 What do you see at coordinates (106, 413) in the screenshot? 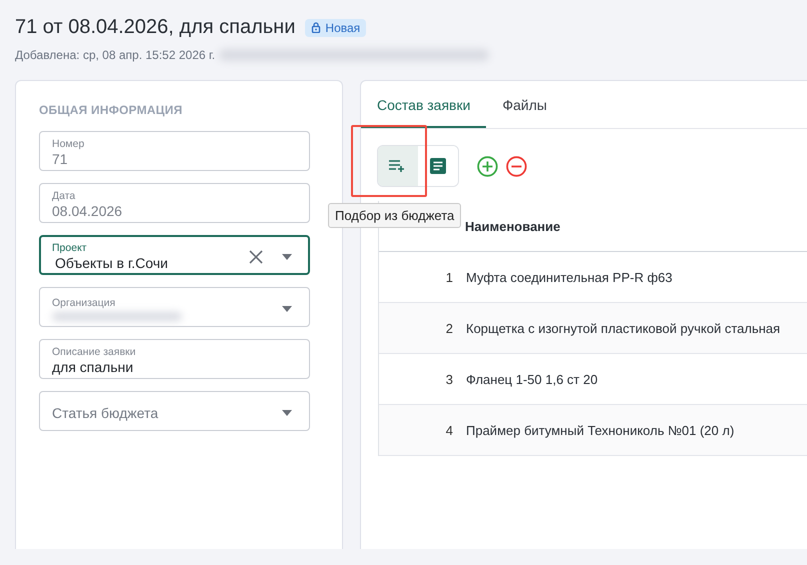
I see `field-placeholder: Статья бюджета` at bounding box center [106, 413].